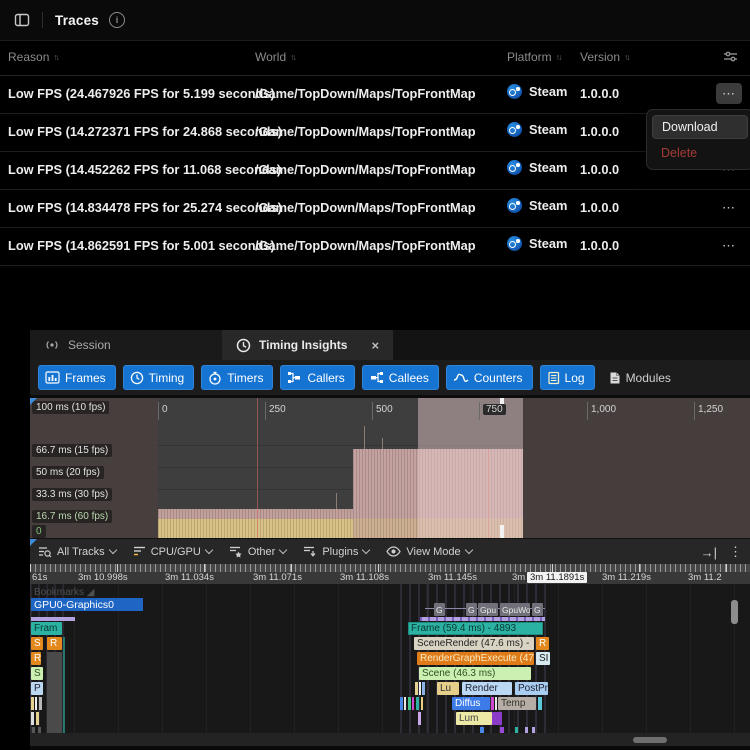 Image resolution: width=750 pixels, height=750 pixels. What do you see at coordinates (475, 628) in the screenshot?
I see `cpu-event-frame: Frame (59.4 ms) - 4893` at bounding box center [475, 628].